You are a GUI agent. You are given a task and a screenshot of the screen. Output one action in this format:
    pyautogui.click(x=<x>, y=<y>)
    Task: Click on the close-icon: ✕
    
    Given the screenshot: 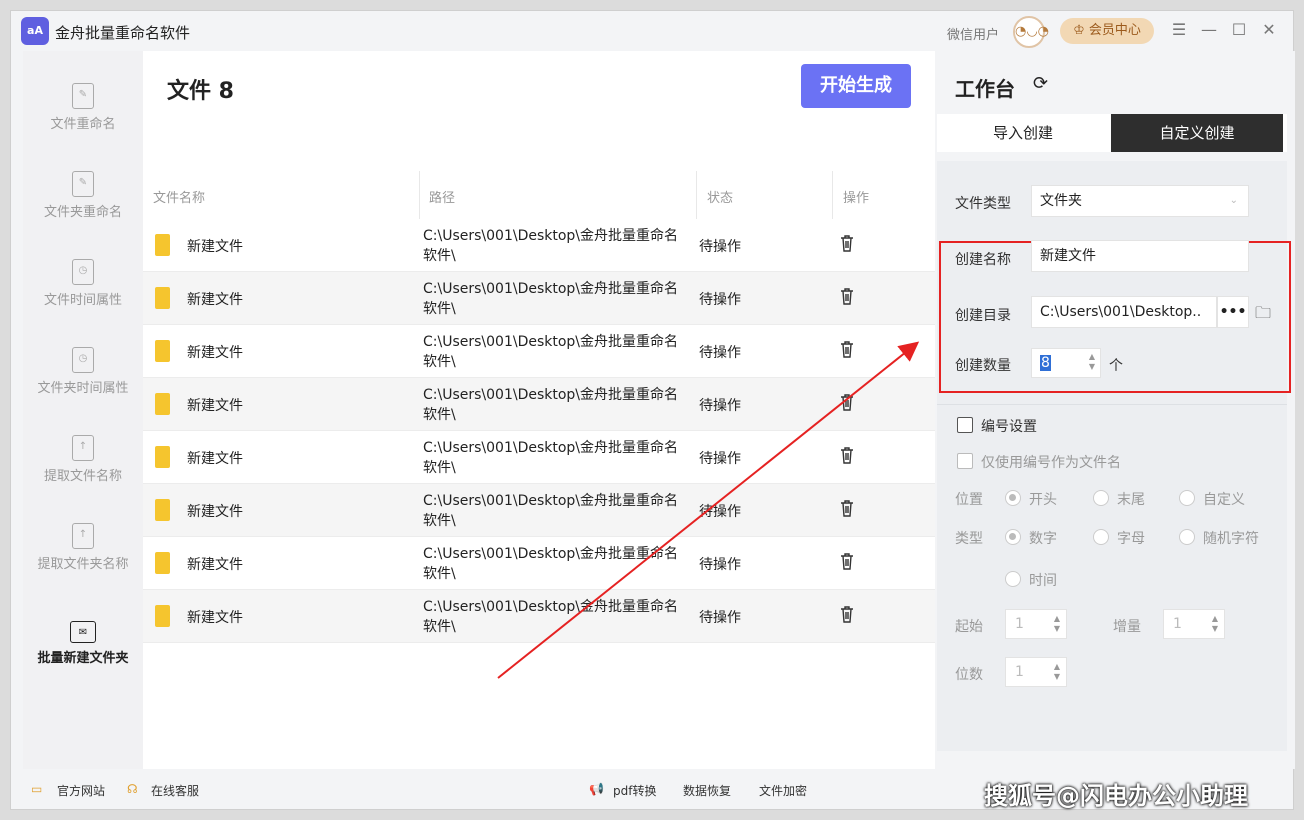 What is the action you would take?
    pyautogui.click(x=1269, y=29)
    